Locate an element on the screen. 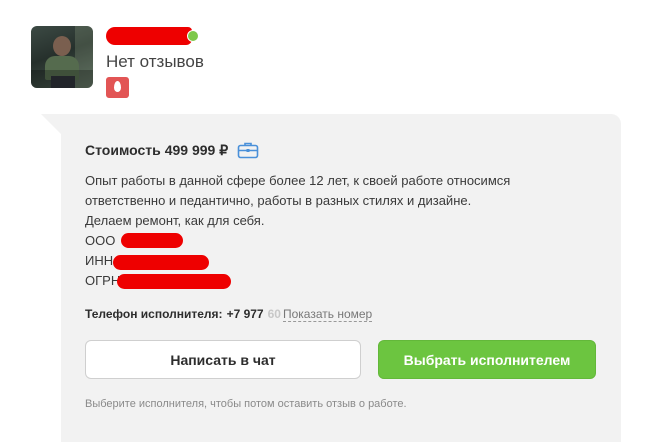  inn-prefix: ИНН is located at coordinates (99, 260).